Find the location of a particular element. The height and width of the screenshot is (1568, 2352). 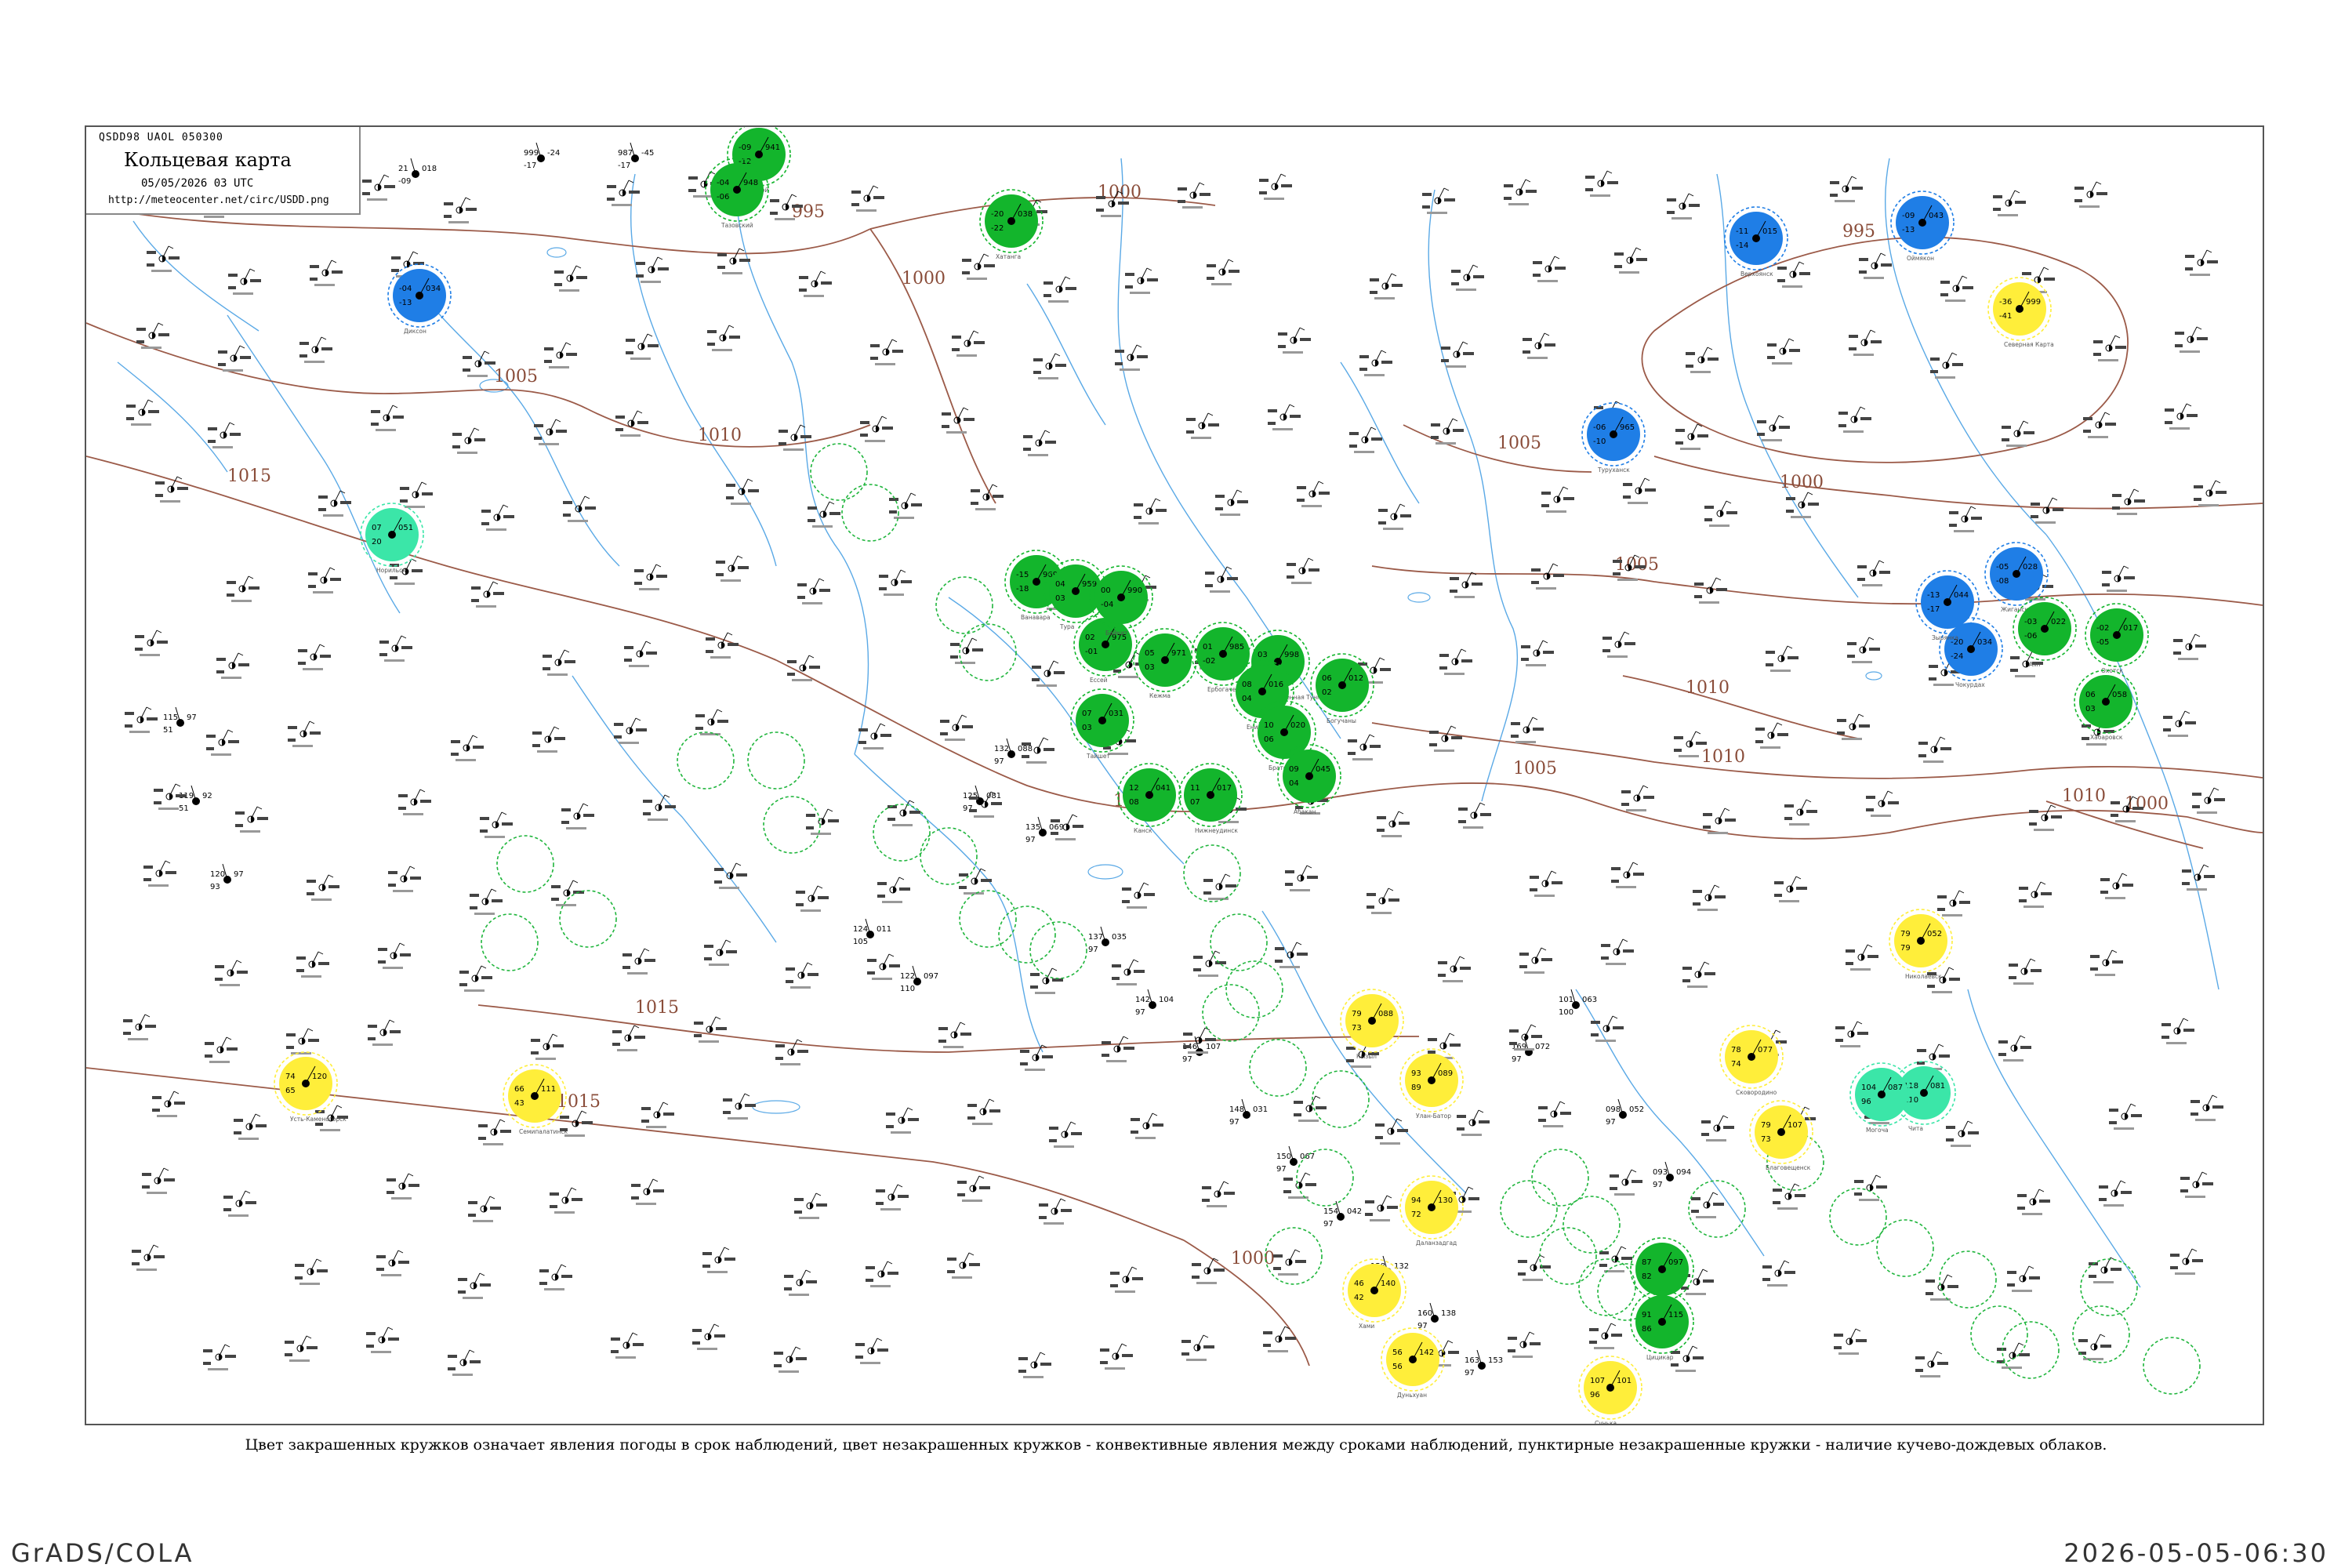

weather-phenomenon-station: 93 08989Улан-Батор is located at coordinates (1431, 1084).